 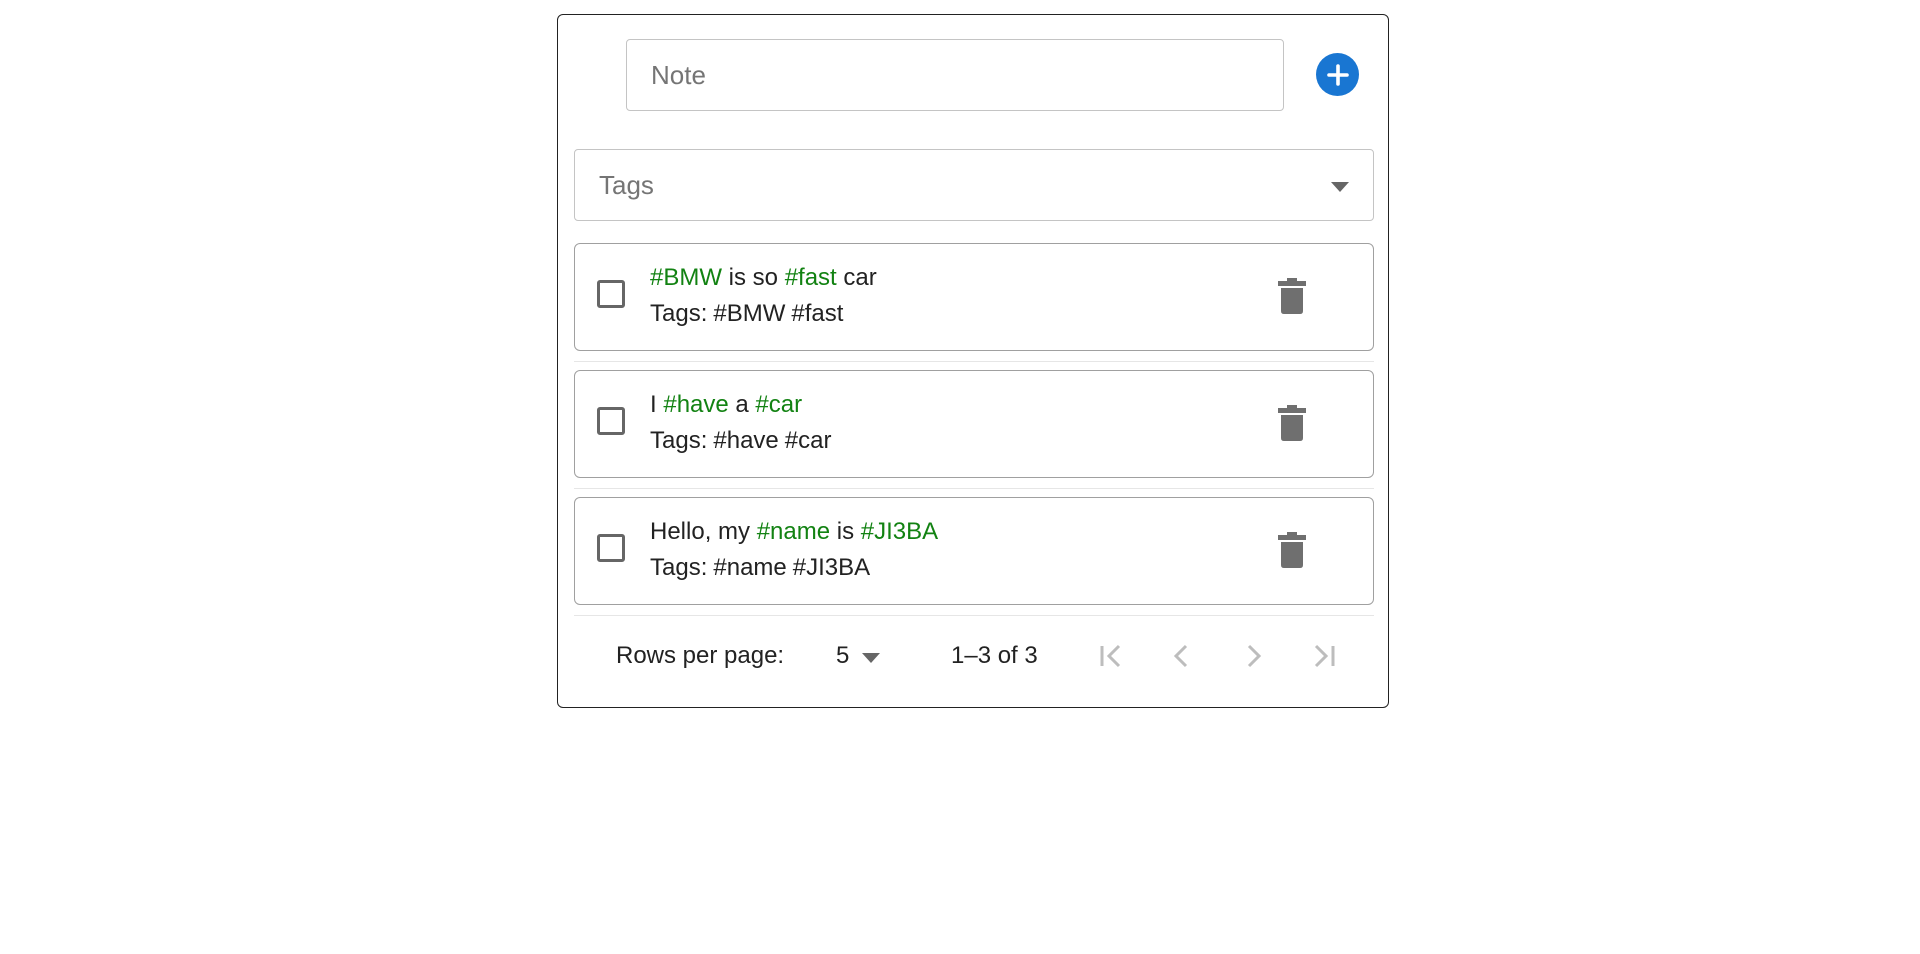 I want to click on note-tags: Tags: #BMW #fast, so click(x=746, y=314).